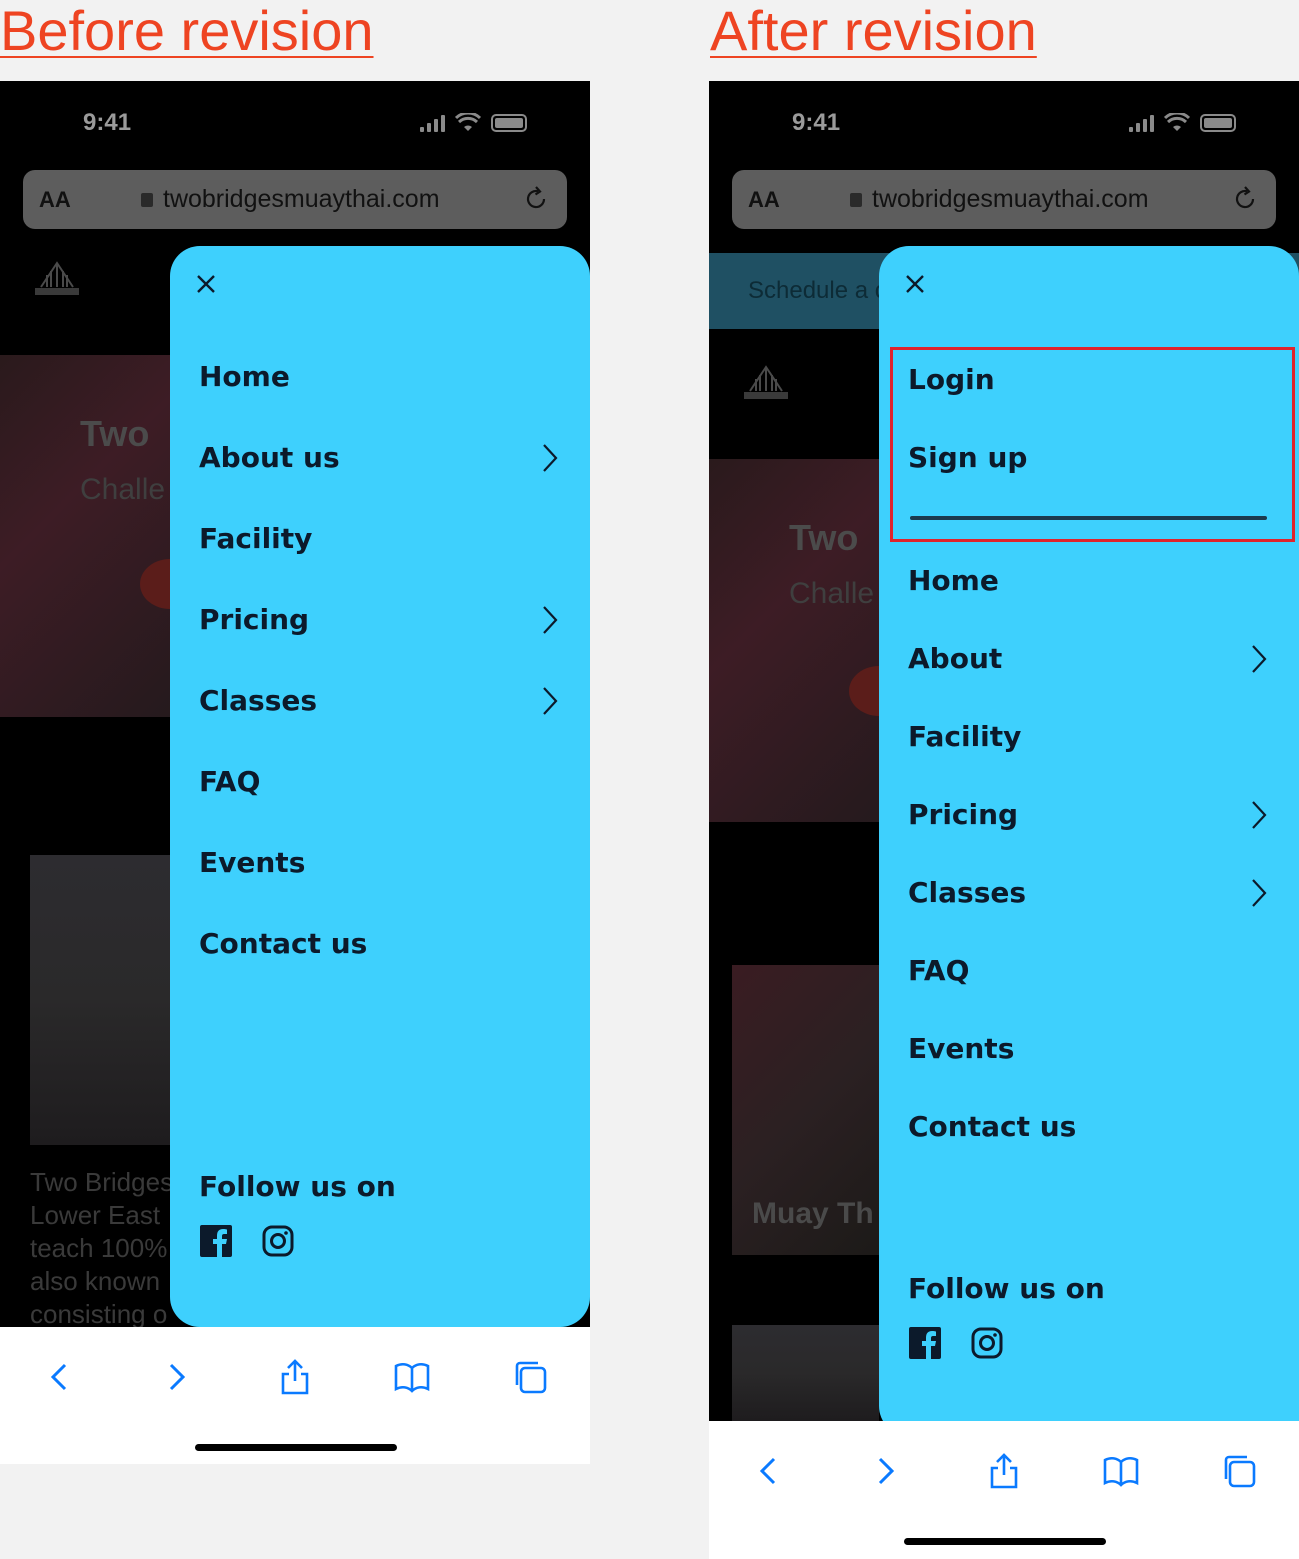 Image resolution: width=1299 pixels, height=1559 pixels. Describe the element at coordinates (269, 457) in the screenshot. I see `menu-item-label: About us` at that location.